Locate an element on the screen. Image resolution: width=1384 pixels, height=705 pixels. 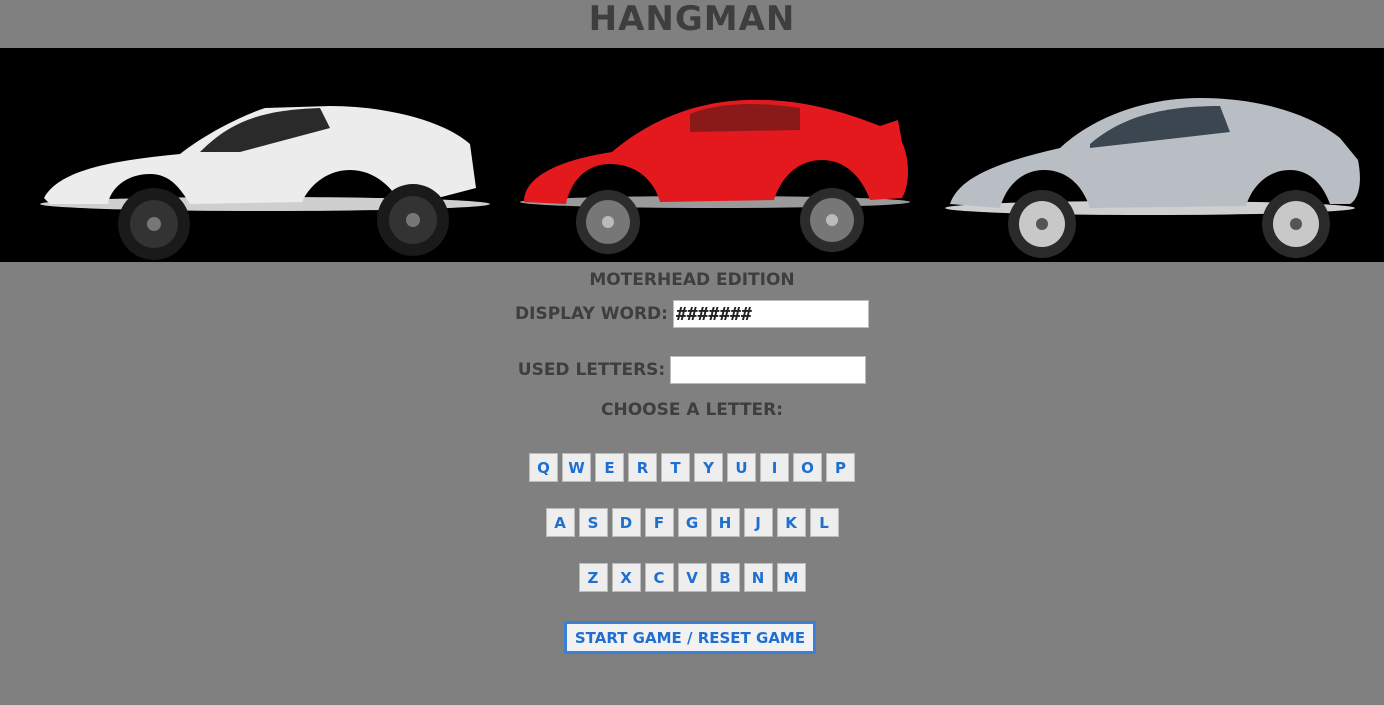
letter-key-w: W is located at coordinates (576, 467).